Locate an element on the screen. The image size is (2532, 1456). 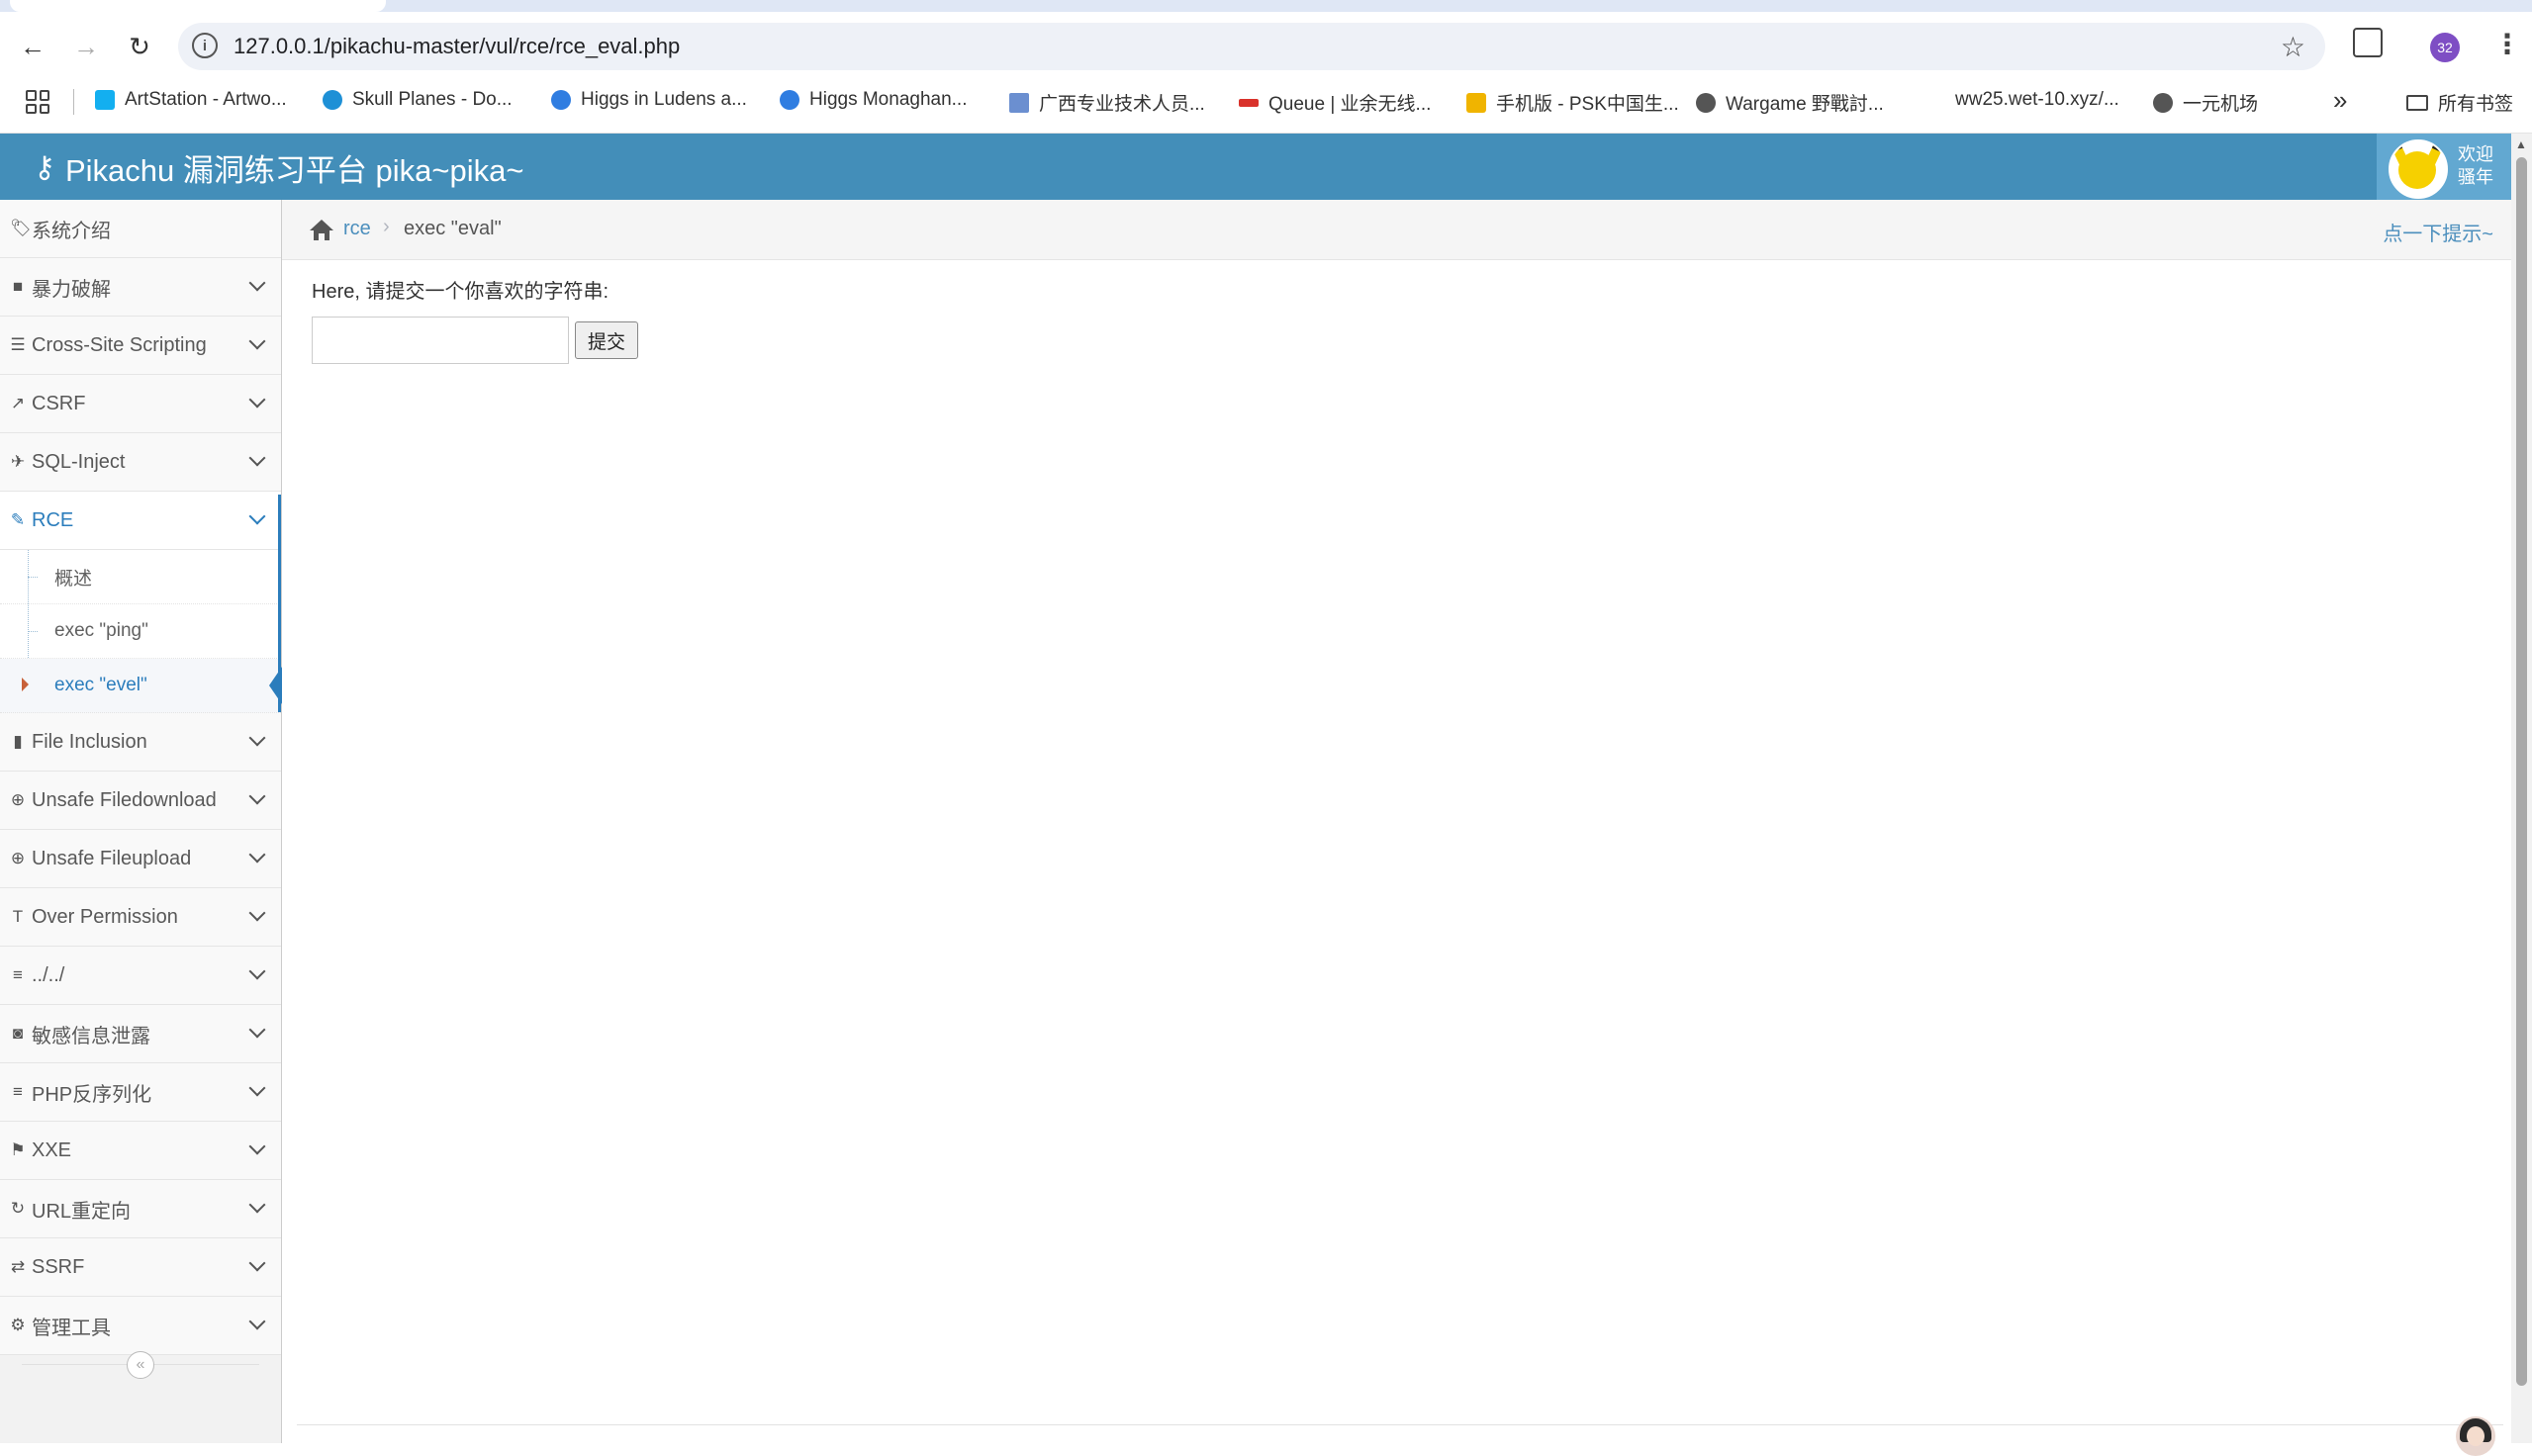
sidebar-item-fileupload: ⊕ Unsafe Fileupload is located at coordinates (140, 859).